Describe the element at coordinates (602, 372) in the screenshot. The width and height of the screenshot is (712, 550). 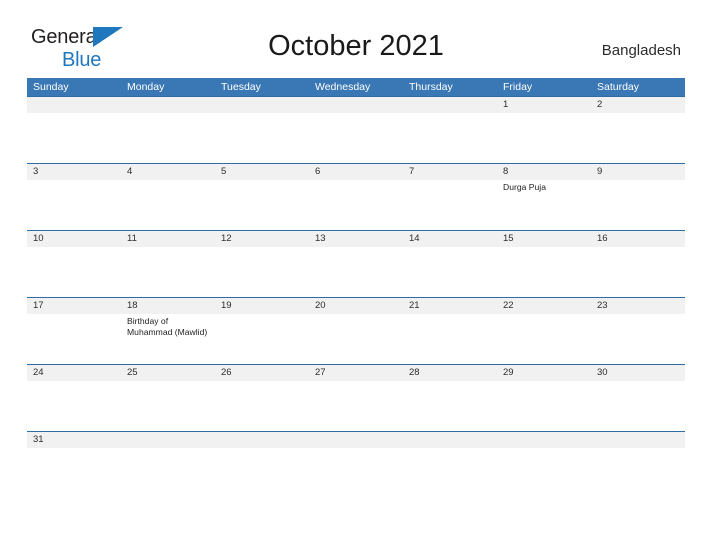
I see `day-number: 30` at that location.